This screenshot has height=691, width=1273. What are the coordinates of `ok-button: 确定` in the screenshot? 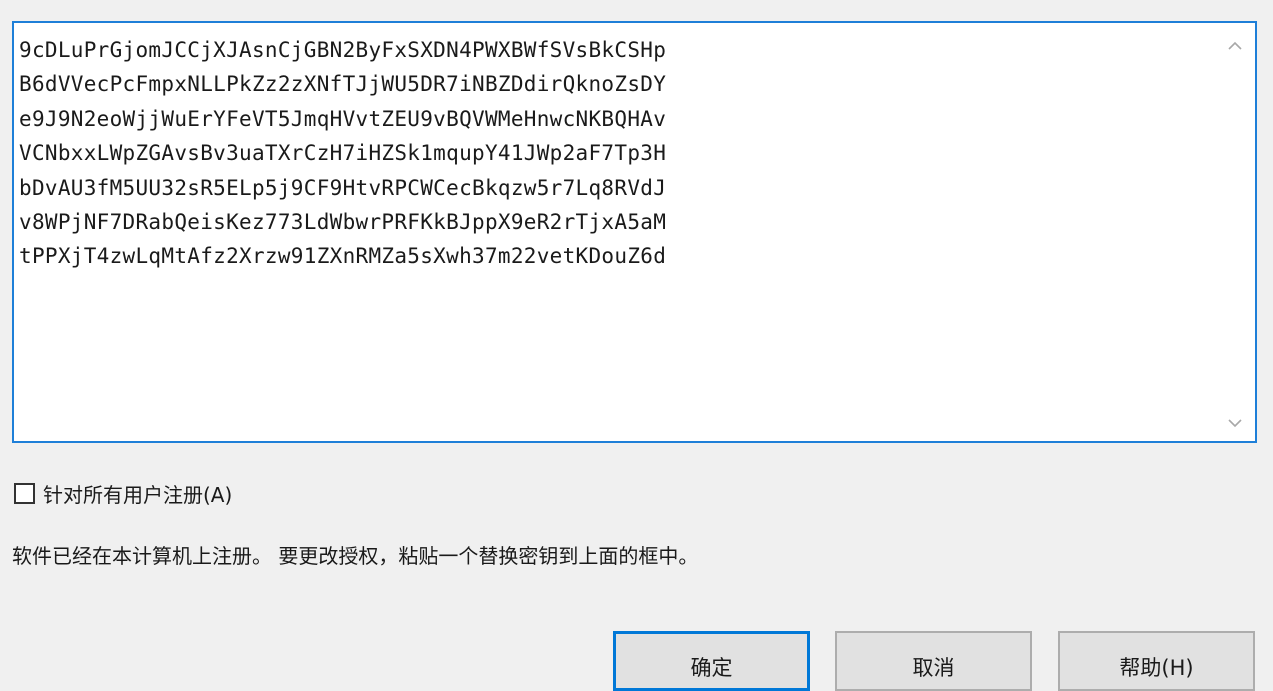 It's located at (711, 661).